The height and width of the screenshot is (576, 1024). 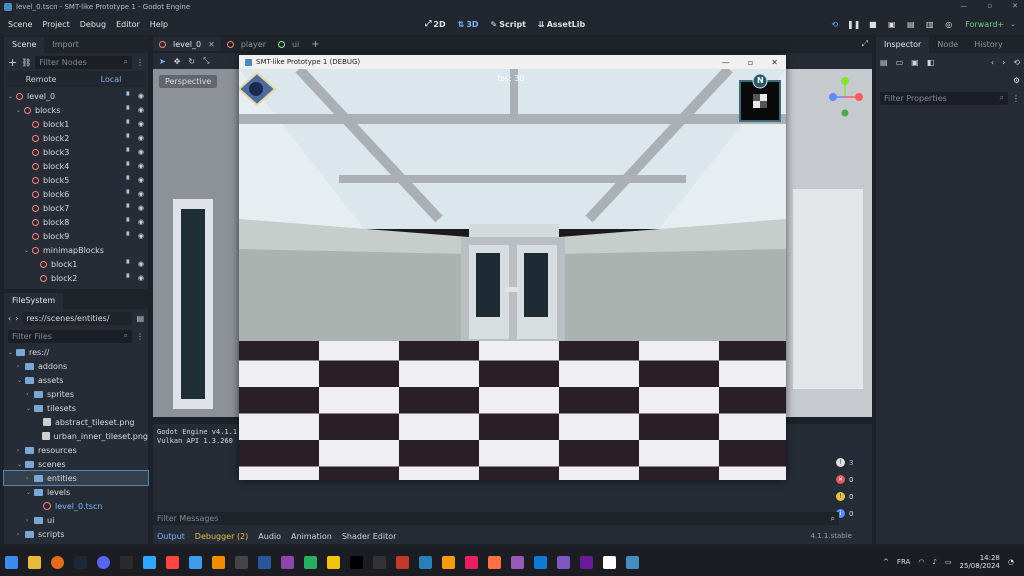 I want to click on volume-icon: ♪, so click(x=934, y=562).